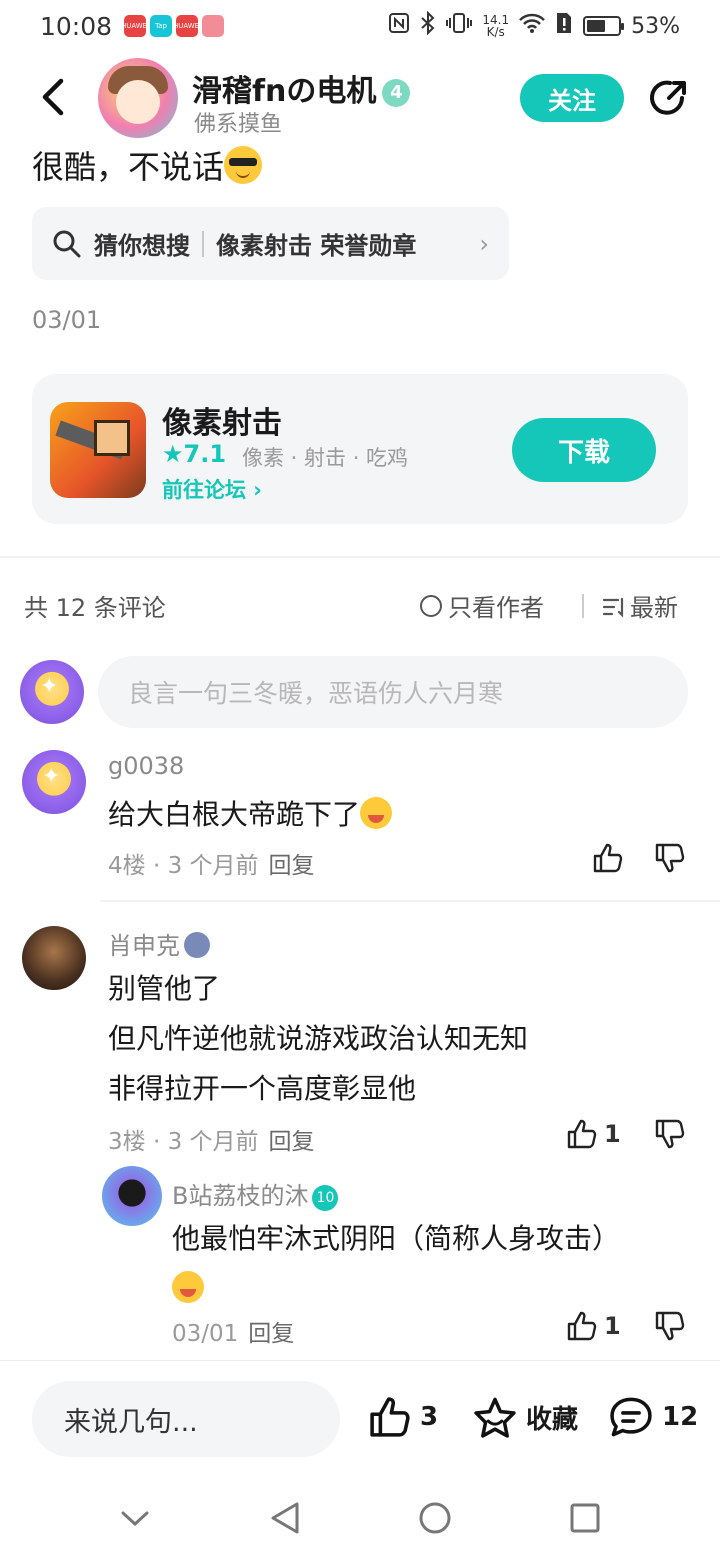  Describe the element at coordinates (161, 26) in the screenshot. I see `taptap-app-icon: Tap` at that location.